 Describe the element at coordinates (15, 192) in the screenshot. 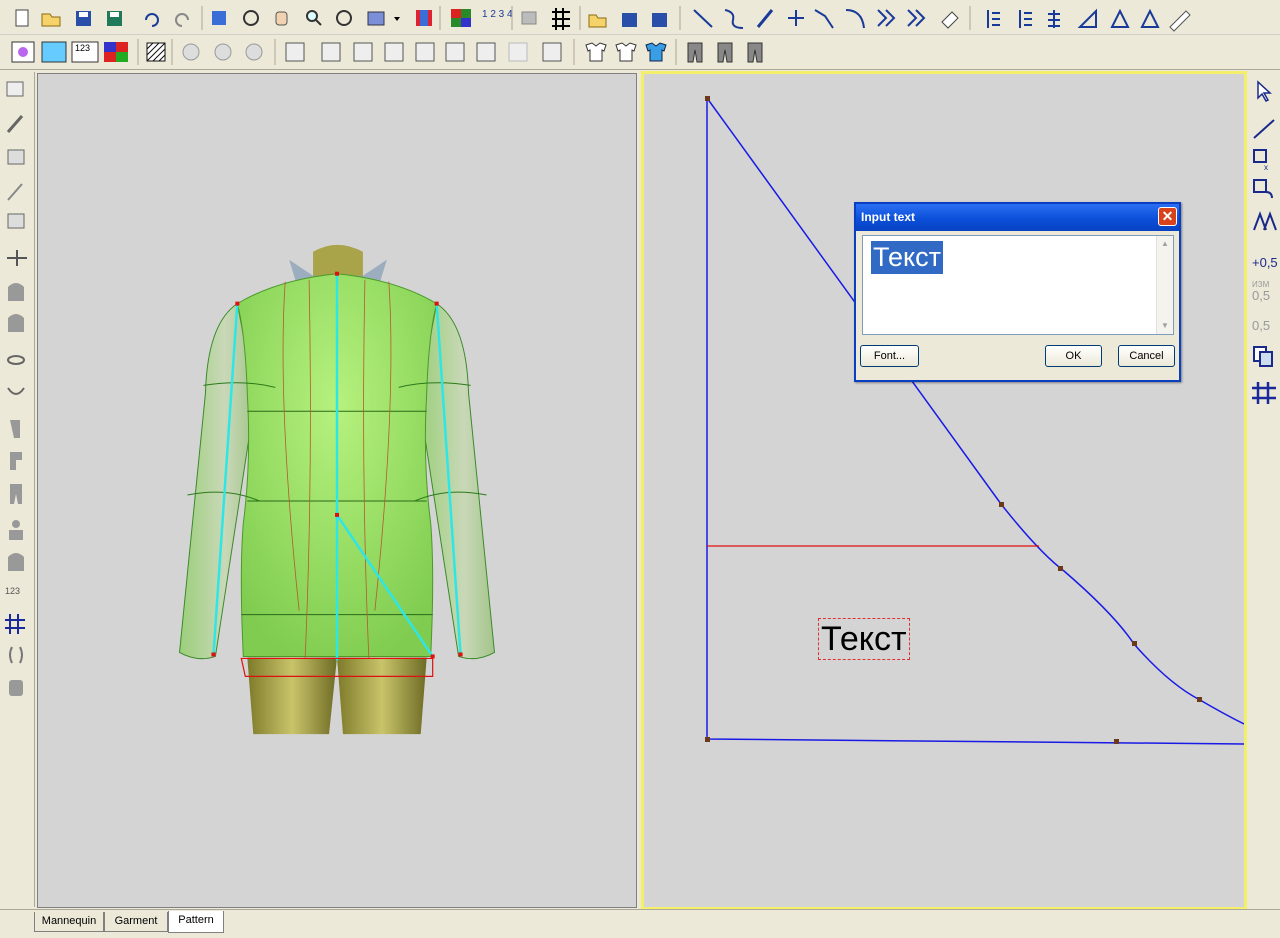

I see `needle-icon` at that location.